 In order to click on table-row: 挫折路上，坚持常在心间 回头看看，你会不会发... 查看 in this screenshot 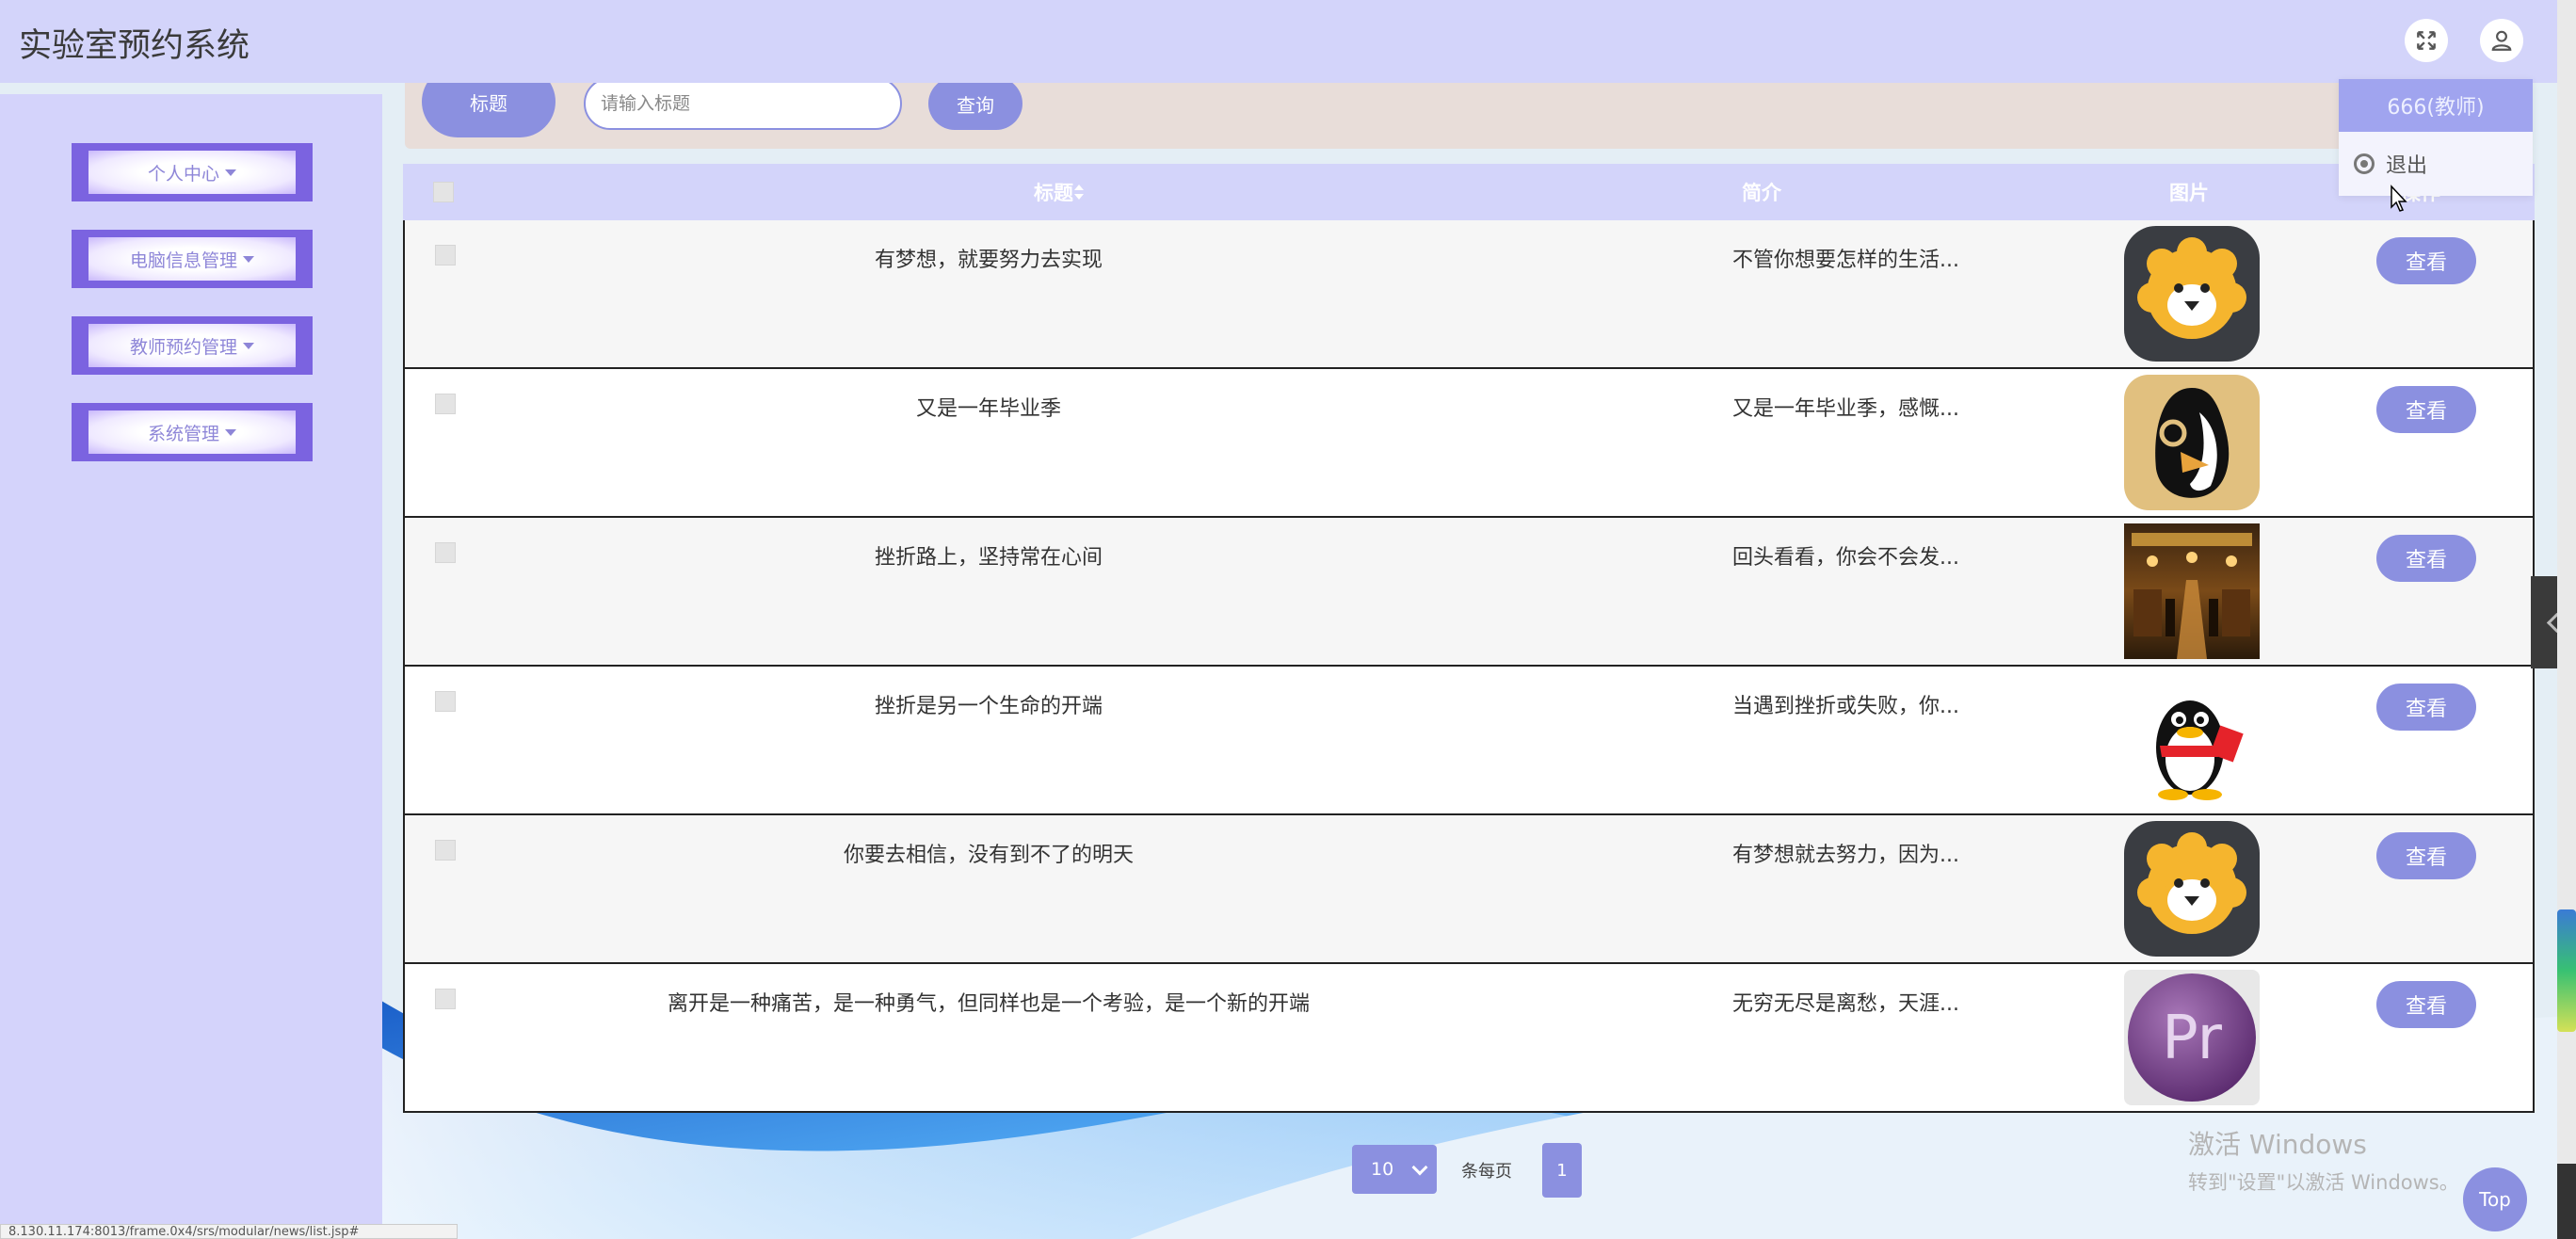, I will do `click(1469, 592)`.